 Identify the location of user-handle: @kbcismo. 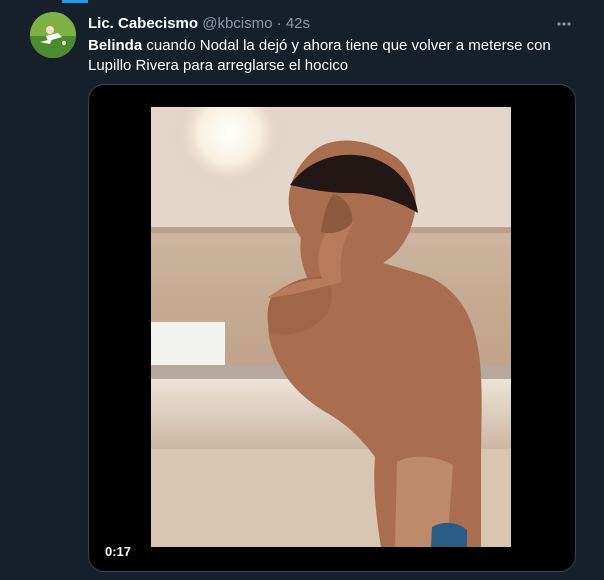
(237, 23).